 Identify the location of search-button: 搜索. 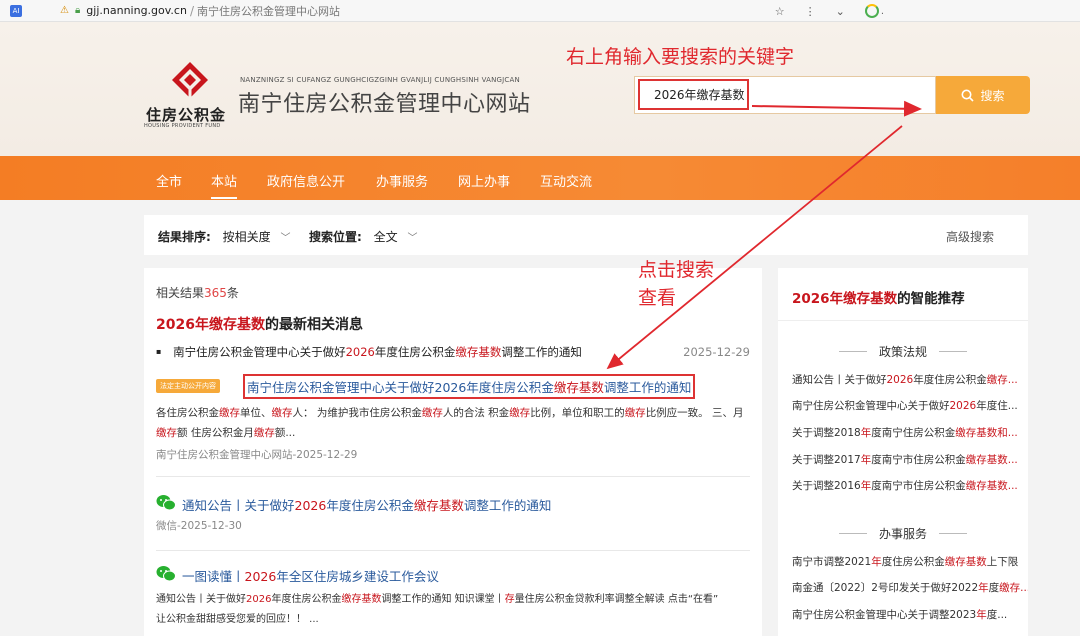
(983, 95).